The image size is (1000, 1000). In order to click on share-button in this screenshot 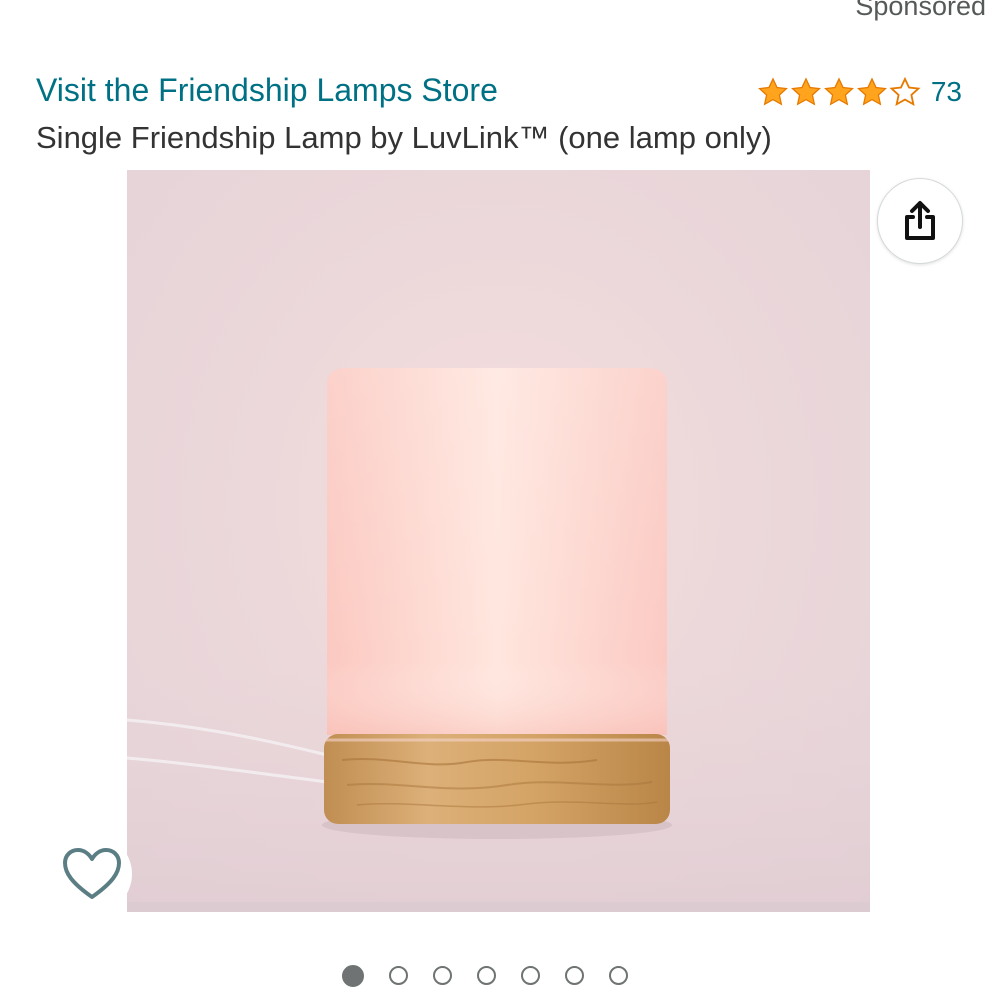, I will do `click(920, 221)`.